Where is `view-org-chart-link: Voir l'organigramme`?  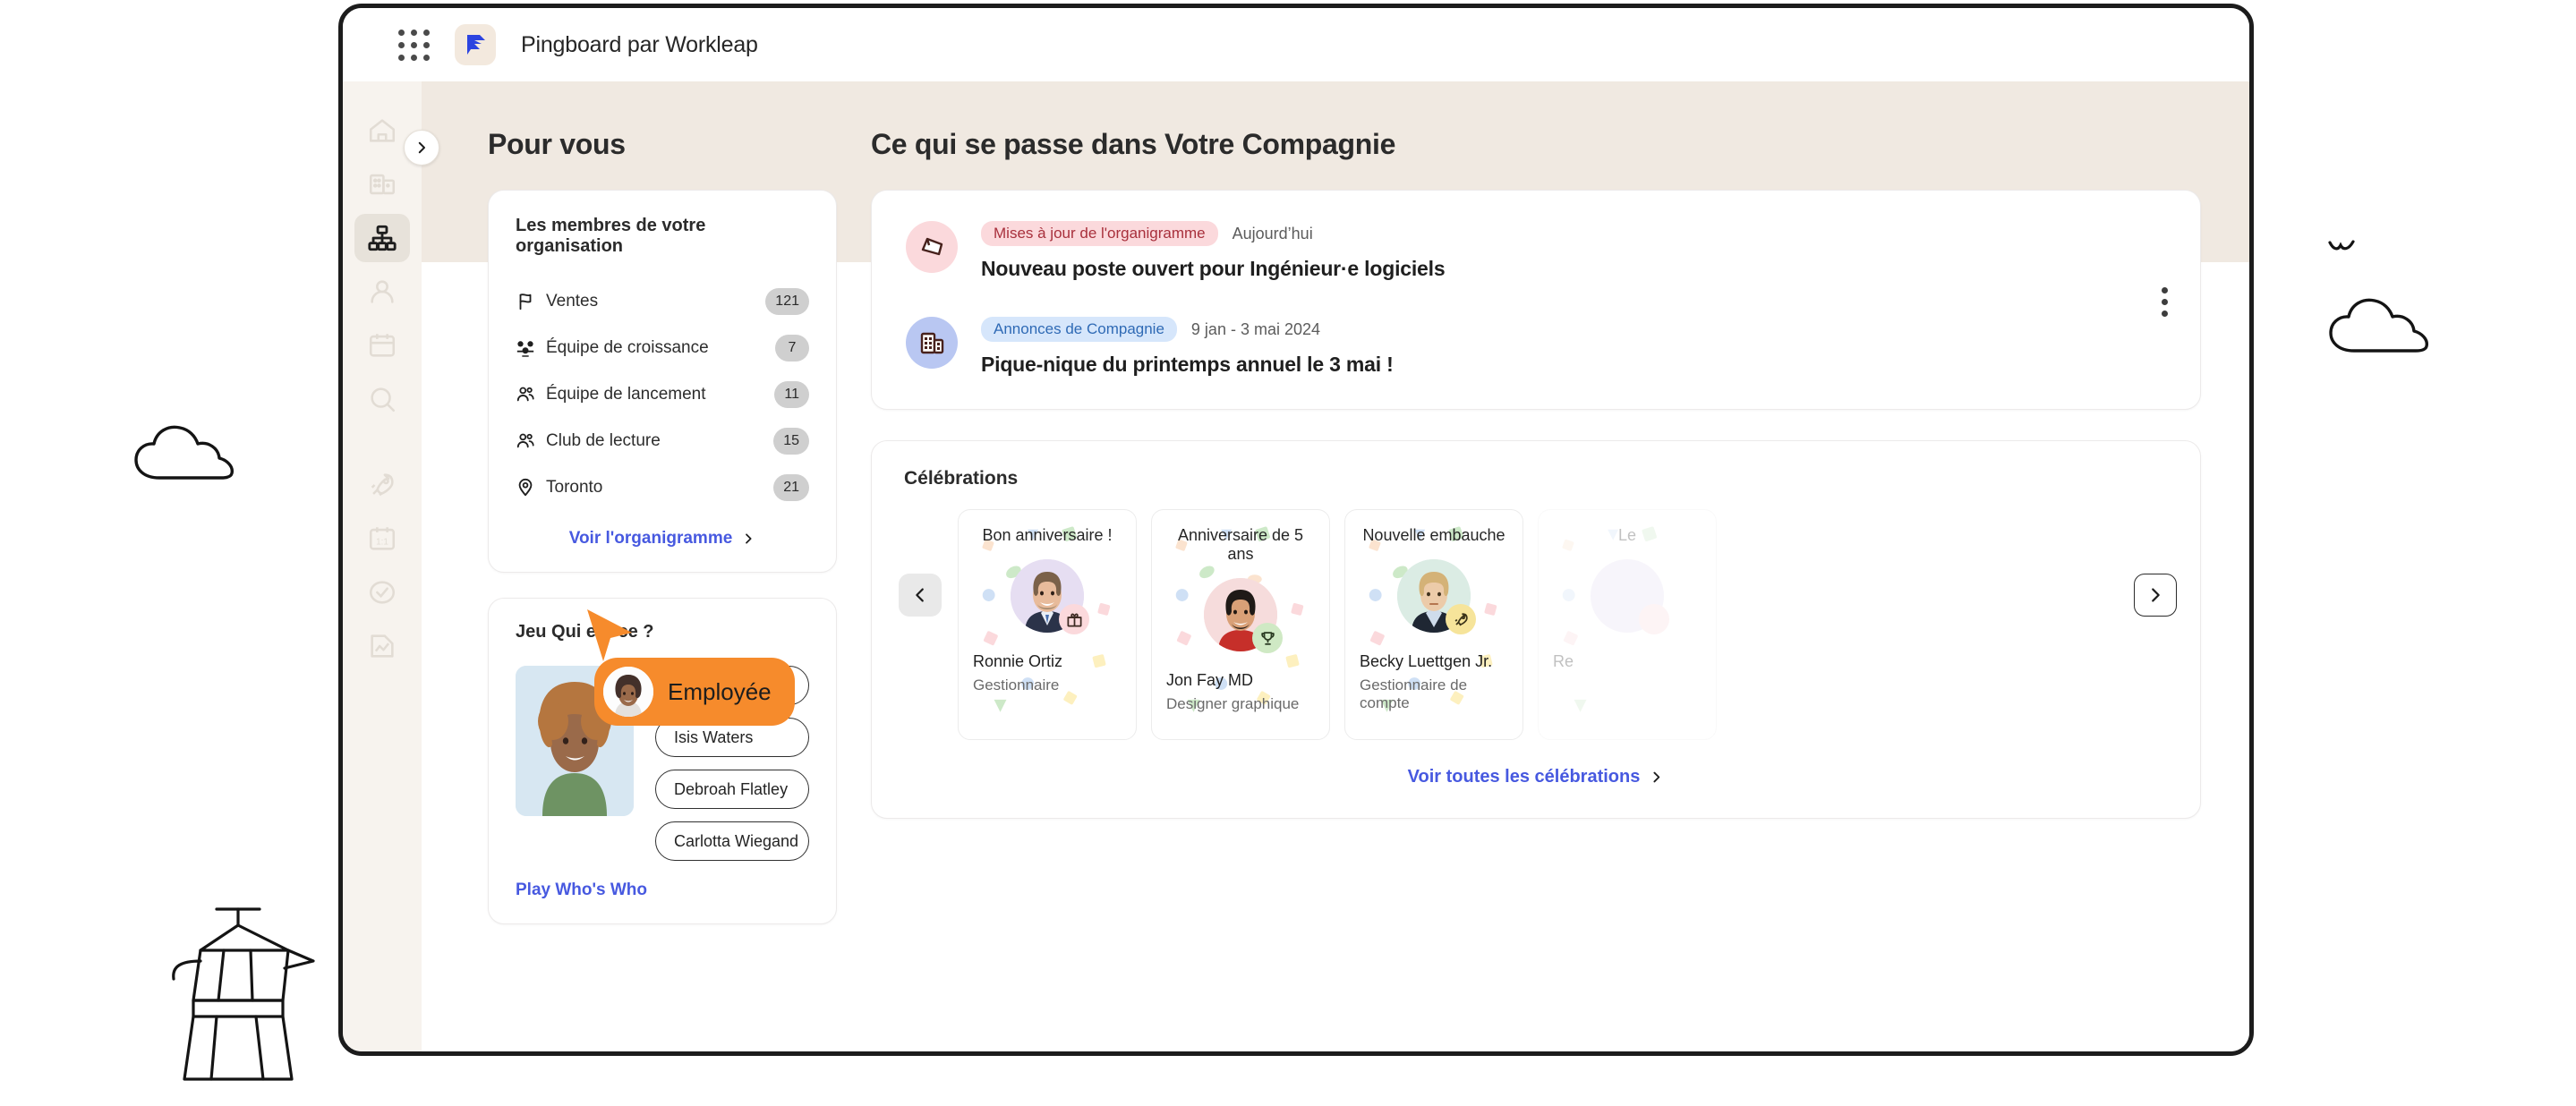 view-org-chart-link: Voir l'organigramme is located at coordinates (662, 539).